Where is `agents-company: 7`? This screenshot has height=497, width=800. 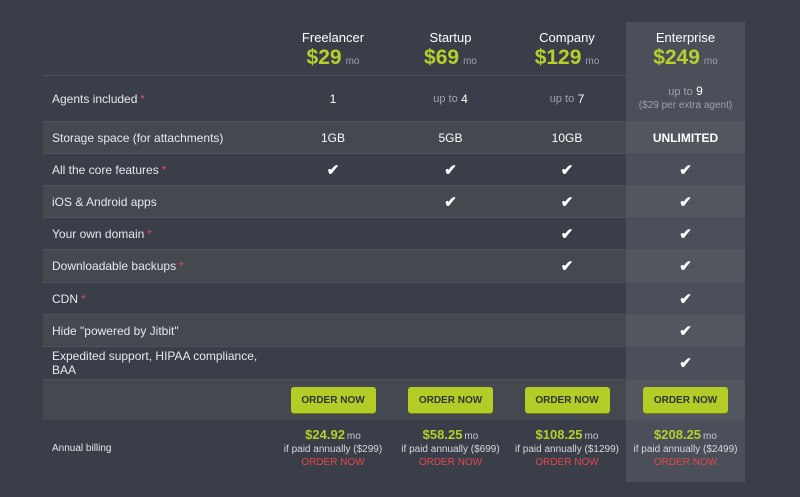
agents-company: 7 is located at coordinates (581, 98).